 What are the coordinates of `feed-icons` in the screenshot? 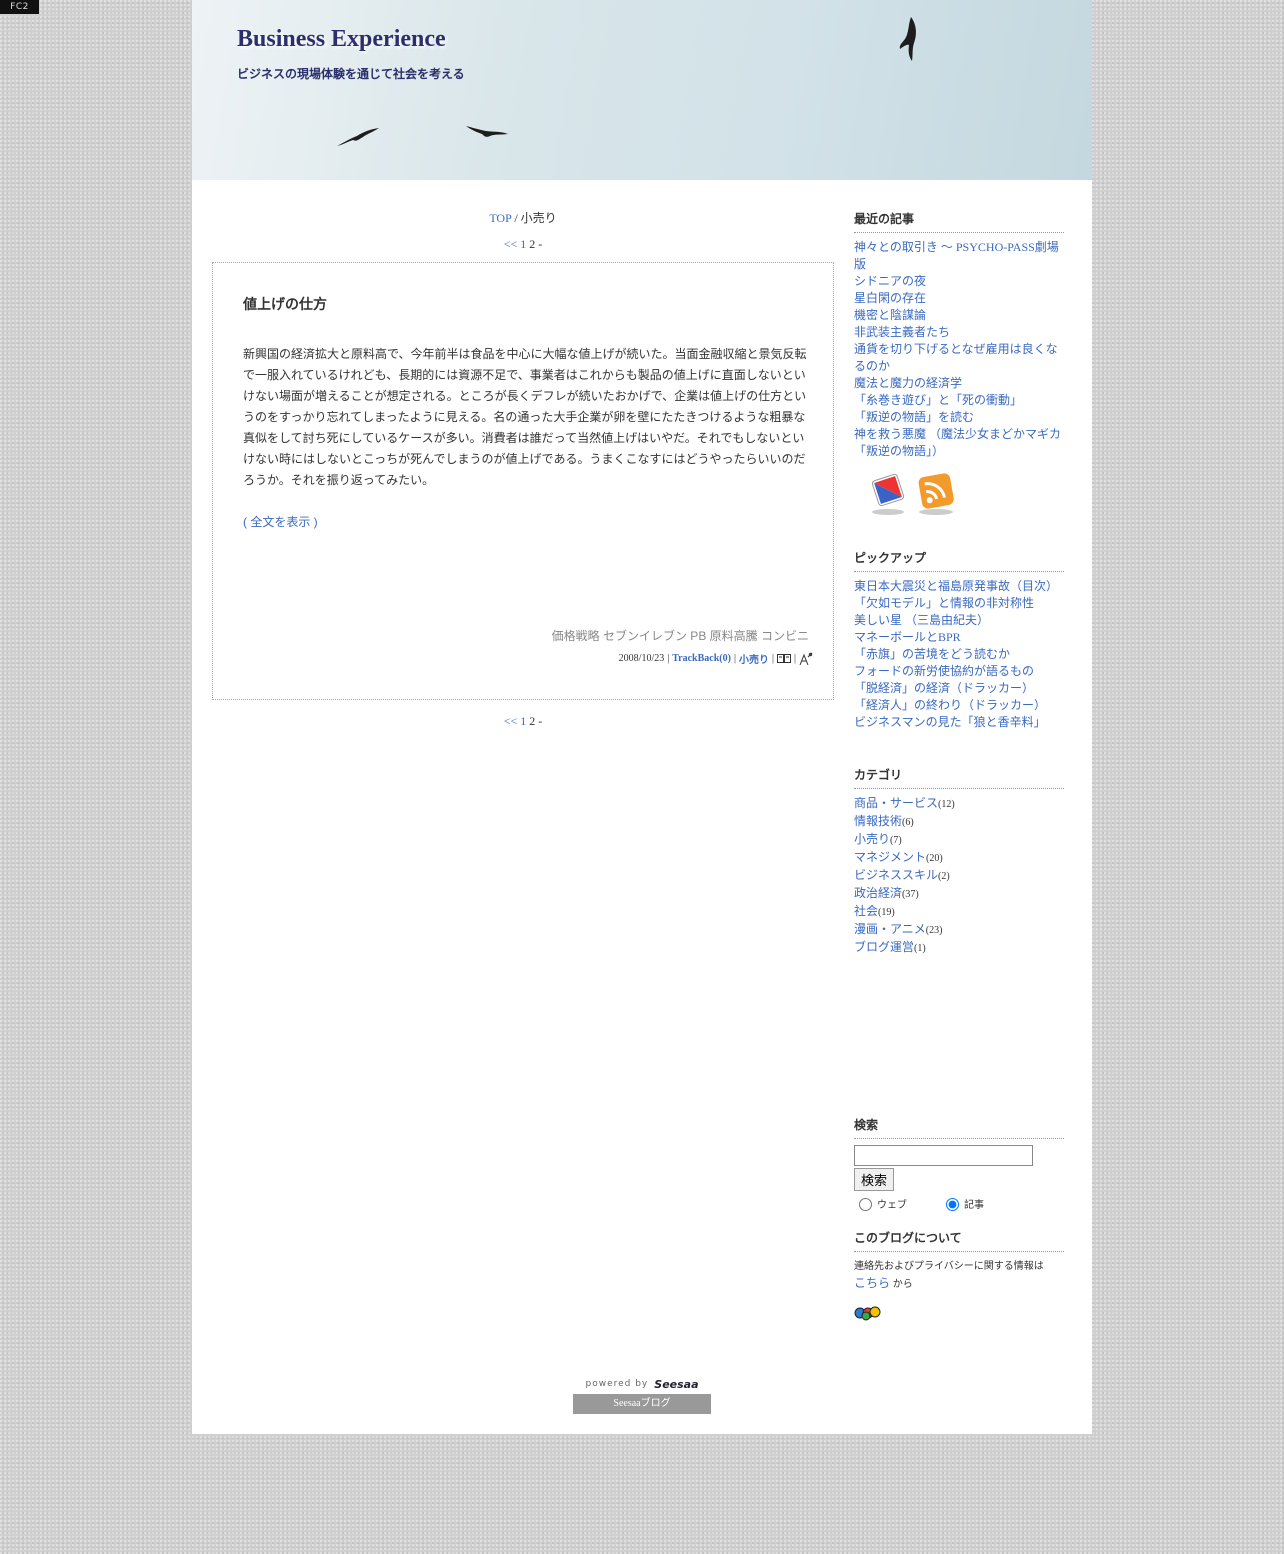 It's located at (967, 494).